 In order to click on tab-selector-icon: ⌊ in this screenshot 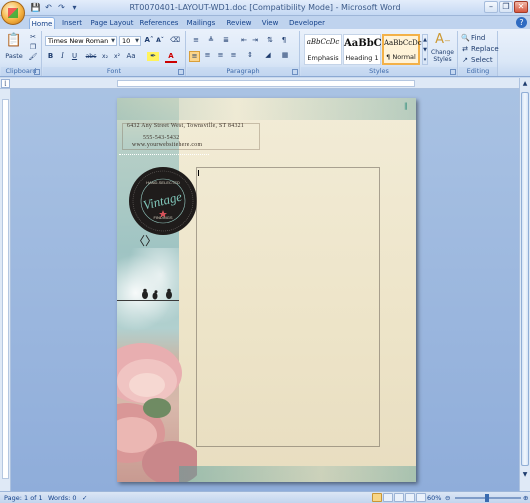, I will do `click(5, 83)`.